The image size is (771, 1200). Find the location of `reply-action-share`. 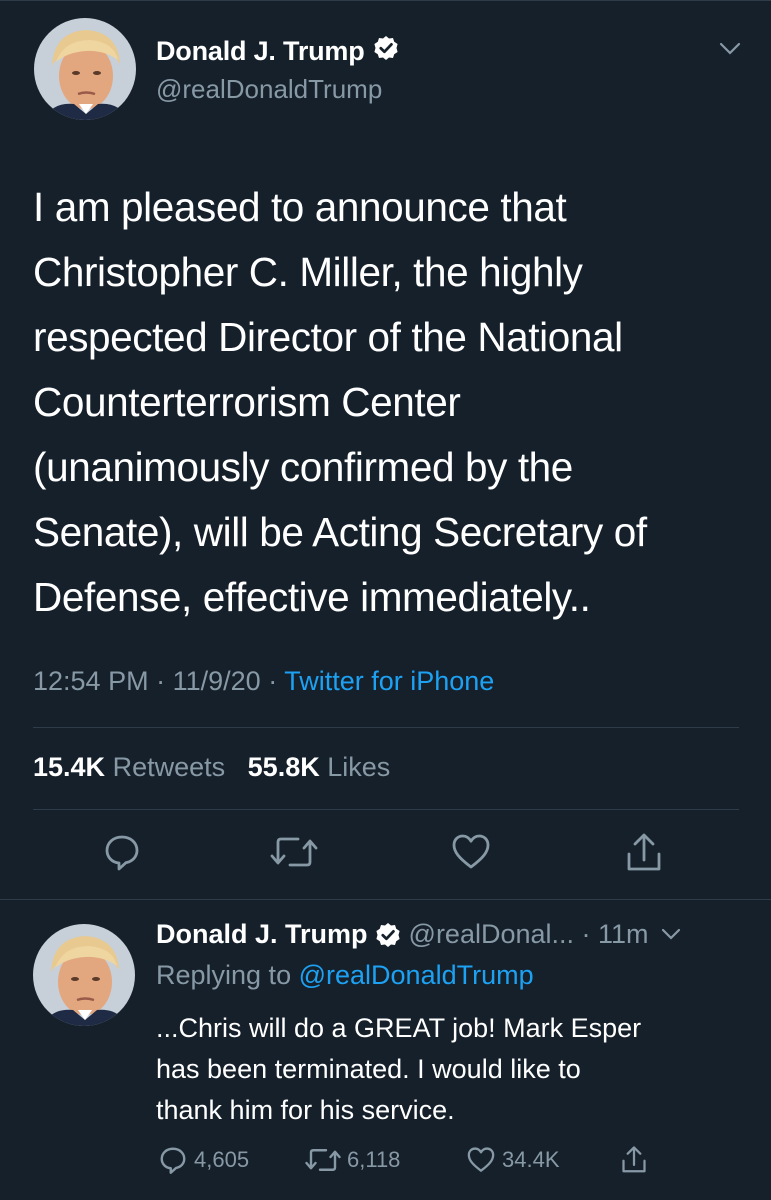

reply-action-share is located at coordinates (634, 1160).